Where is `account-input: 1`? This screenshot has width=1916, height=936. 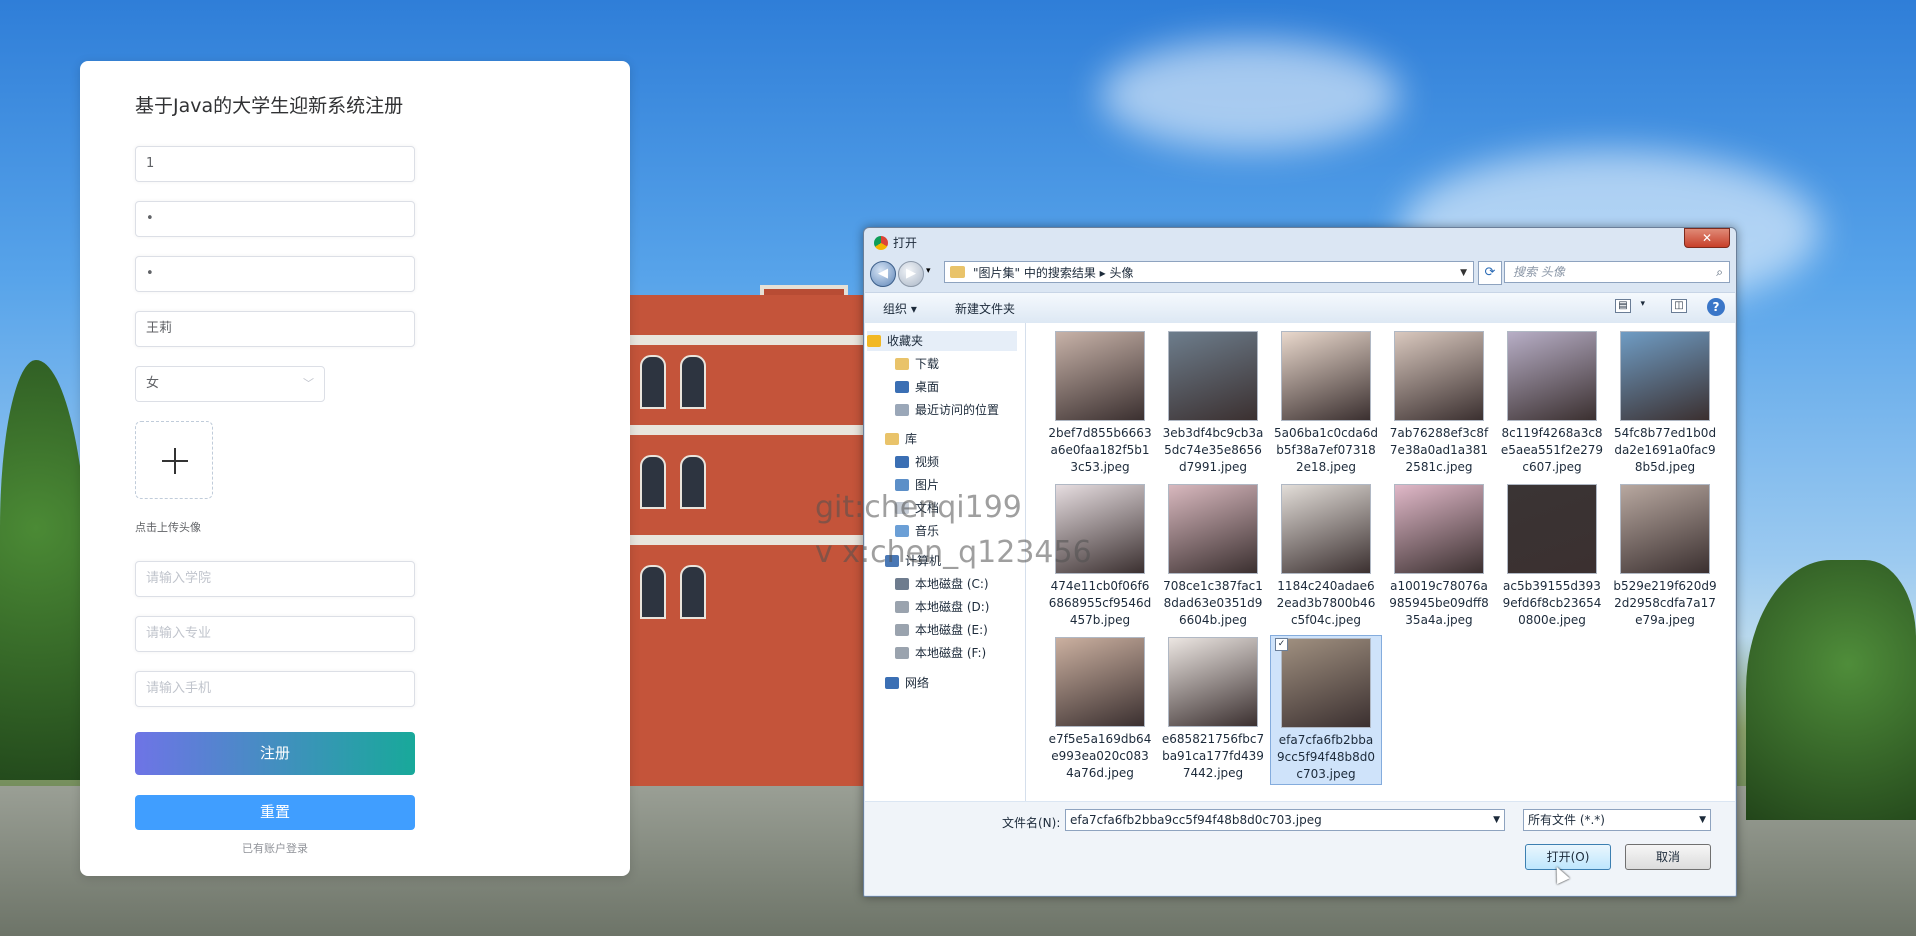 account-input: 1 is located at coordinates (275, 164).